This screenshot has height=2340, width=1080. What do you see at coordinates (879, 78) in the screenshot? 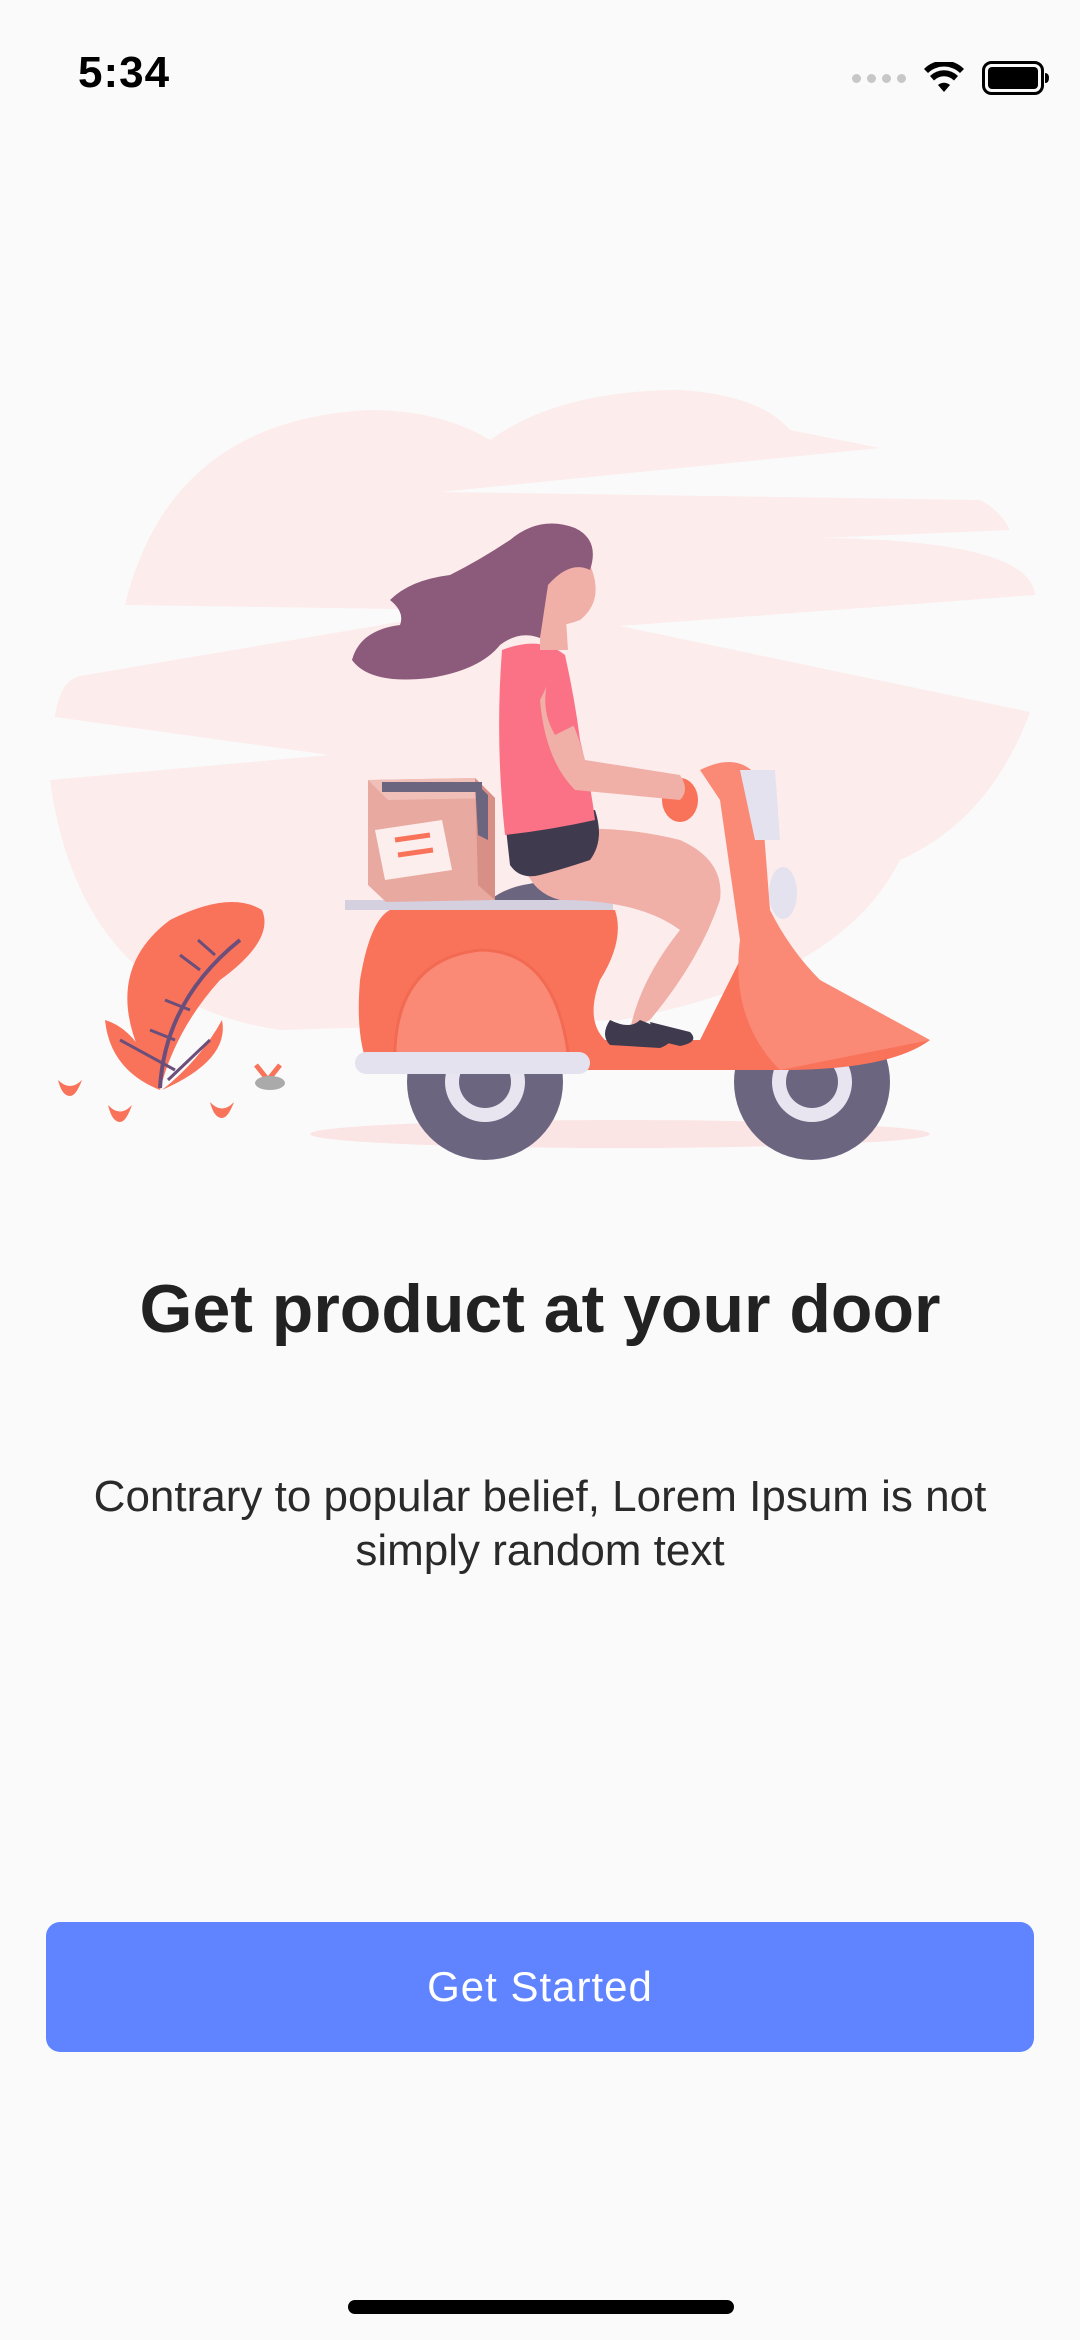
I see `cellular-signal-icon` at bounding box center [879, 78].